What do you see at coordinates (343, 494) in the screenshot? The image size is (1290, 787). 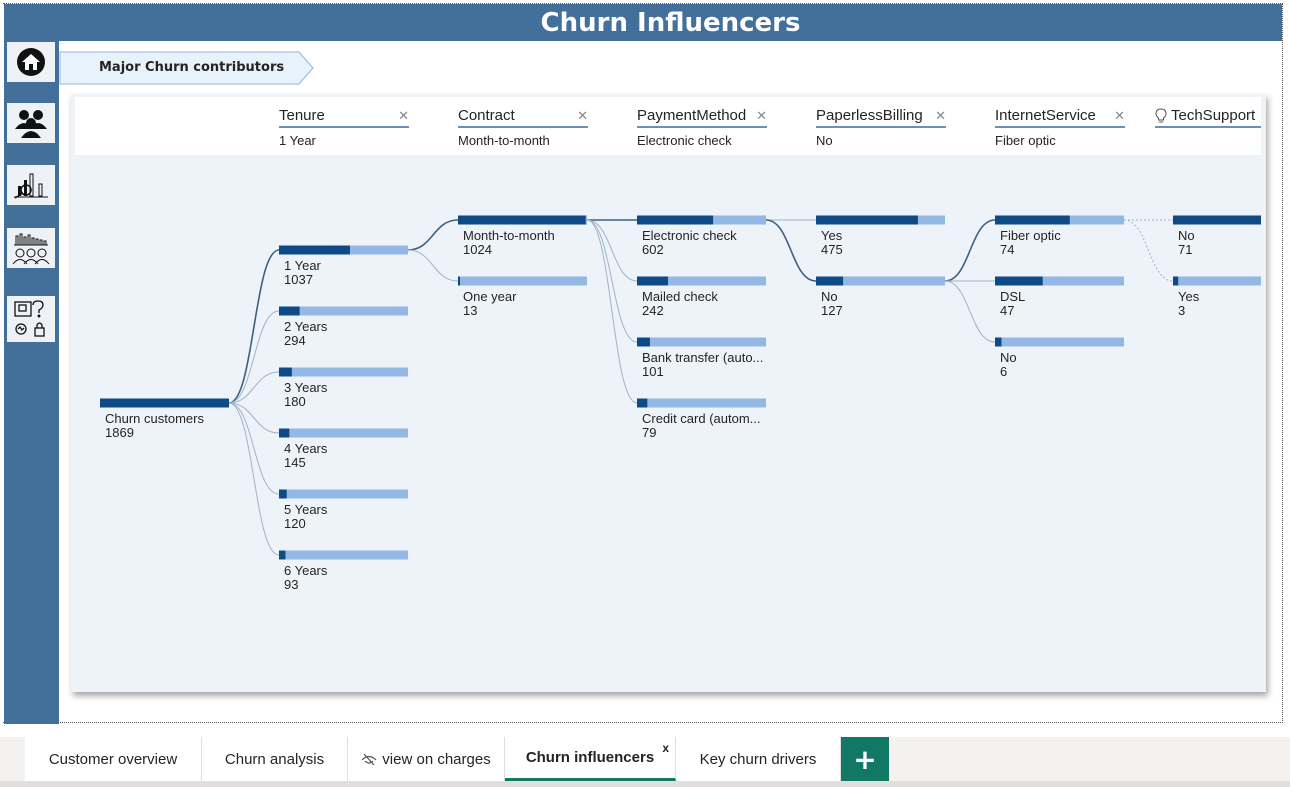 I see `level1-node-4-bar-track` at bounding box center [343, 494].